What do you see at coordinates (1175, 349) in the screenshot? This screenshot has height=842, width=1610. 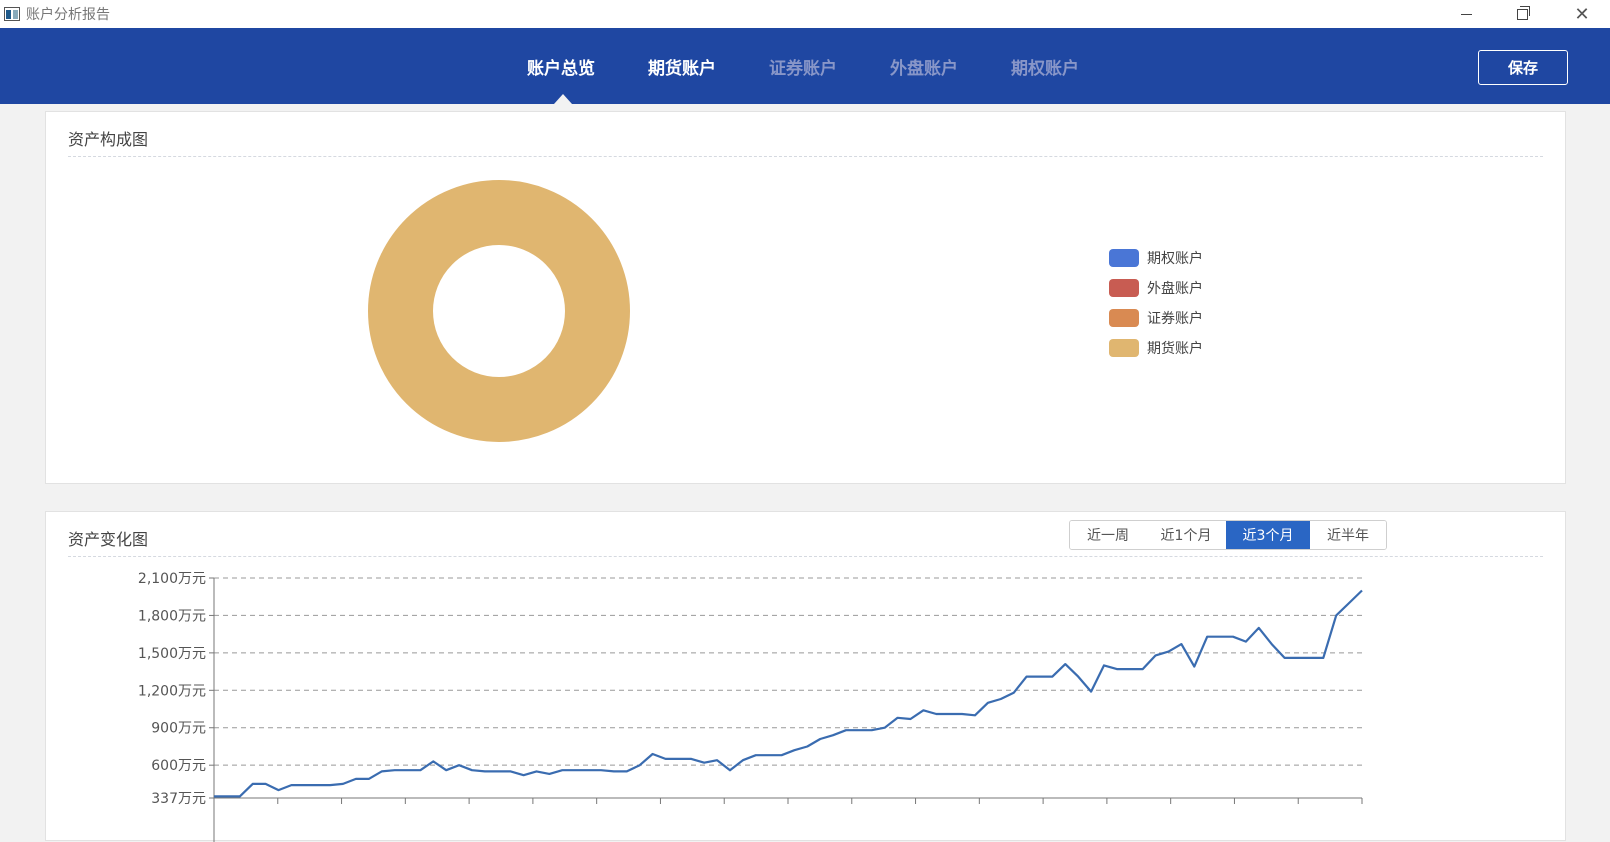 I see `legend-label: 期货账户` at bounding box center [1175, 349].